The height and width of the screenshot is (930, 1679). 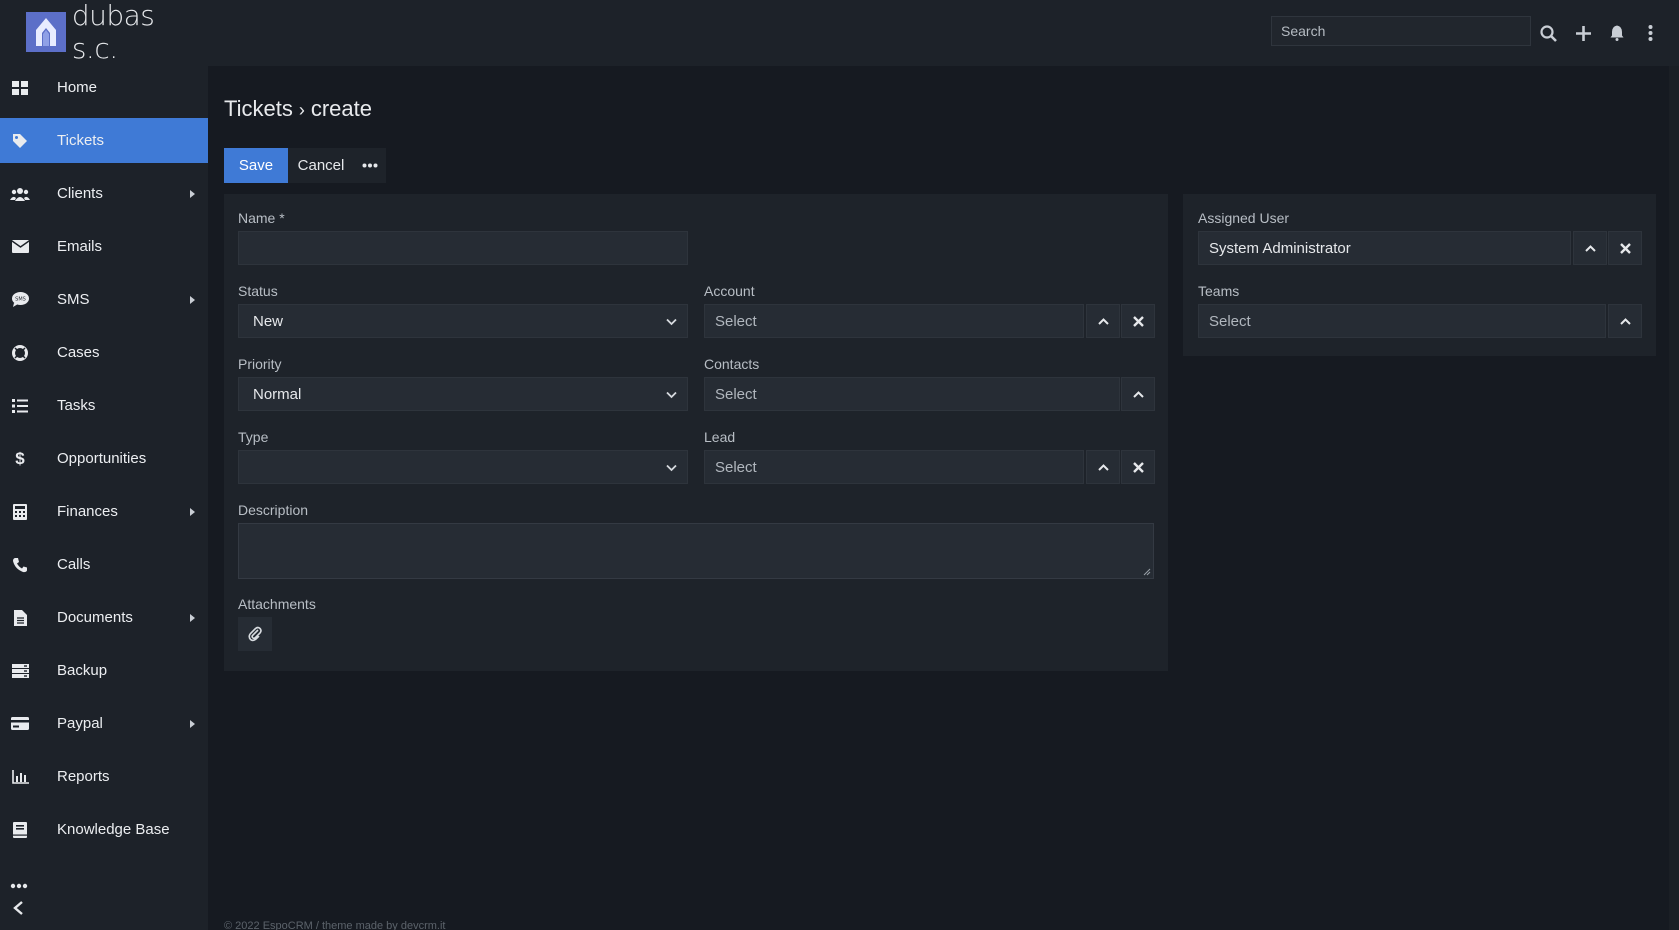 What do you see at coordinates (912, 394) in the screenshot?
I see `contacts-input: Select` at bounding box center [912, 394].